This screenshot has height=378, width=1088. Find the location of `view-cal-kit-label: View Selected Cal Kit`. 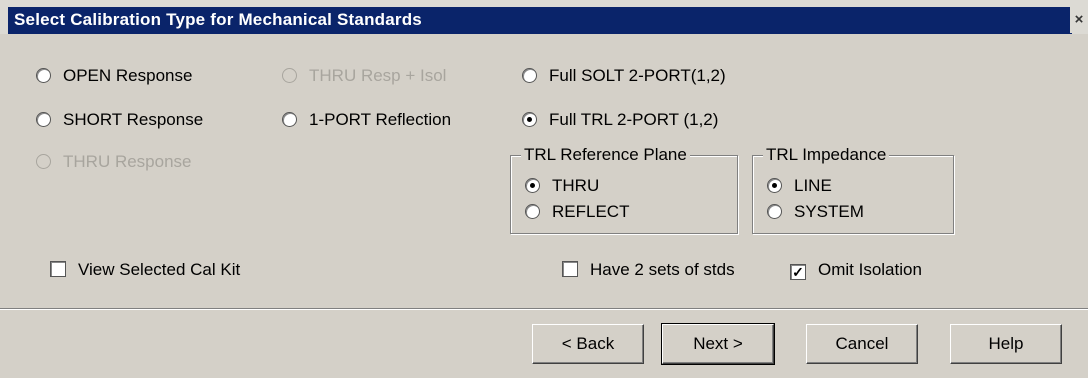

view-cal-kit-label: View Selected Cal Kit is located at coordinates (159, 269).